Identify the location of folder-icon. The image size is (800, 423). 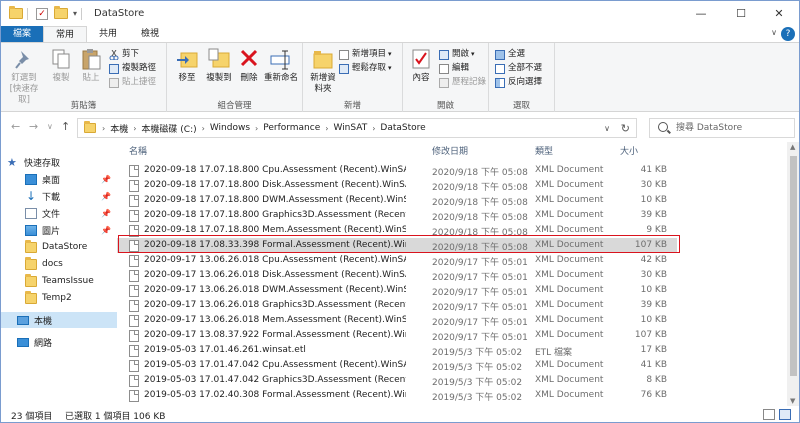
(31, 263).